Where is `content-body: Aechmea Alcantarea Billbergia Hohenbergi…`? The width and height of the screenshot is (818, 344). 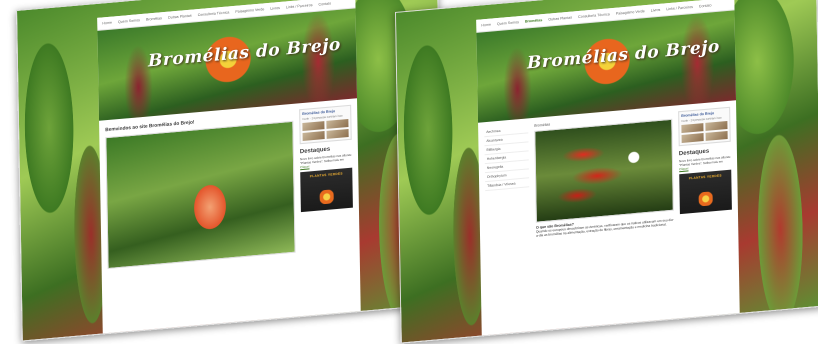 content-body: Aechmea Alcantarea Billbergia Hohenbergi… is located at coordinates (608, 174).